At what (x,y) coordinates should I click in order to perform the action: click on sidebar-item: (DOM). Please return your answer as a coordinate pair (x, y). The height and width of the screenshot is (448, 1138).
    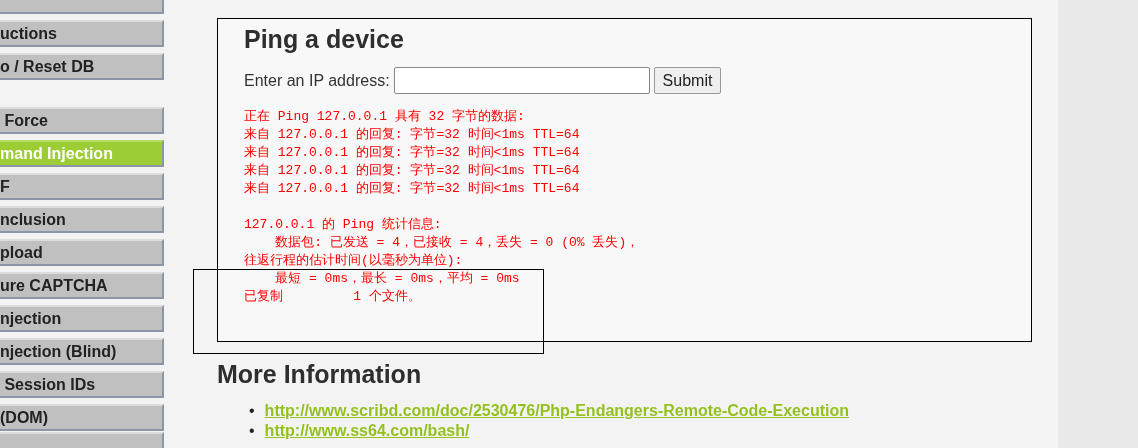
    Looking at the image, I should click on (82, 417).